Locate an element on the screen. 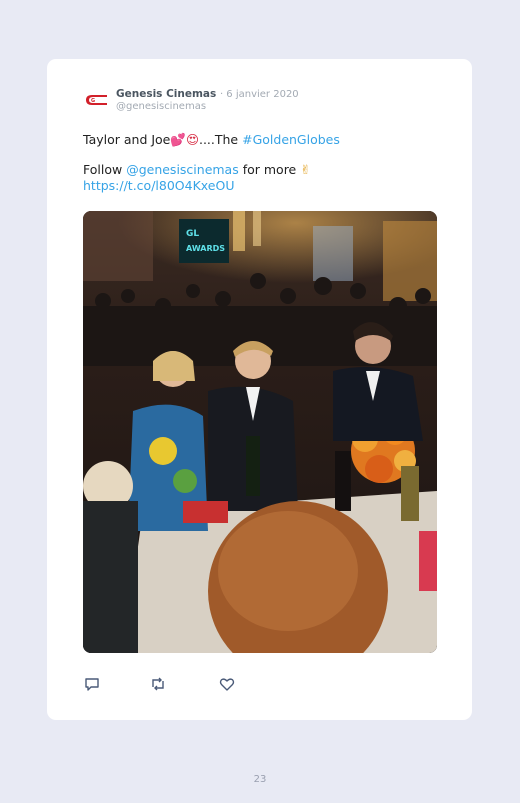  victory-hand-emoji: ✌ is located at coordinates (305, 169).